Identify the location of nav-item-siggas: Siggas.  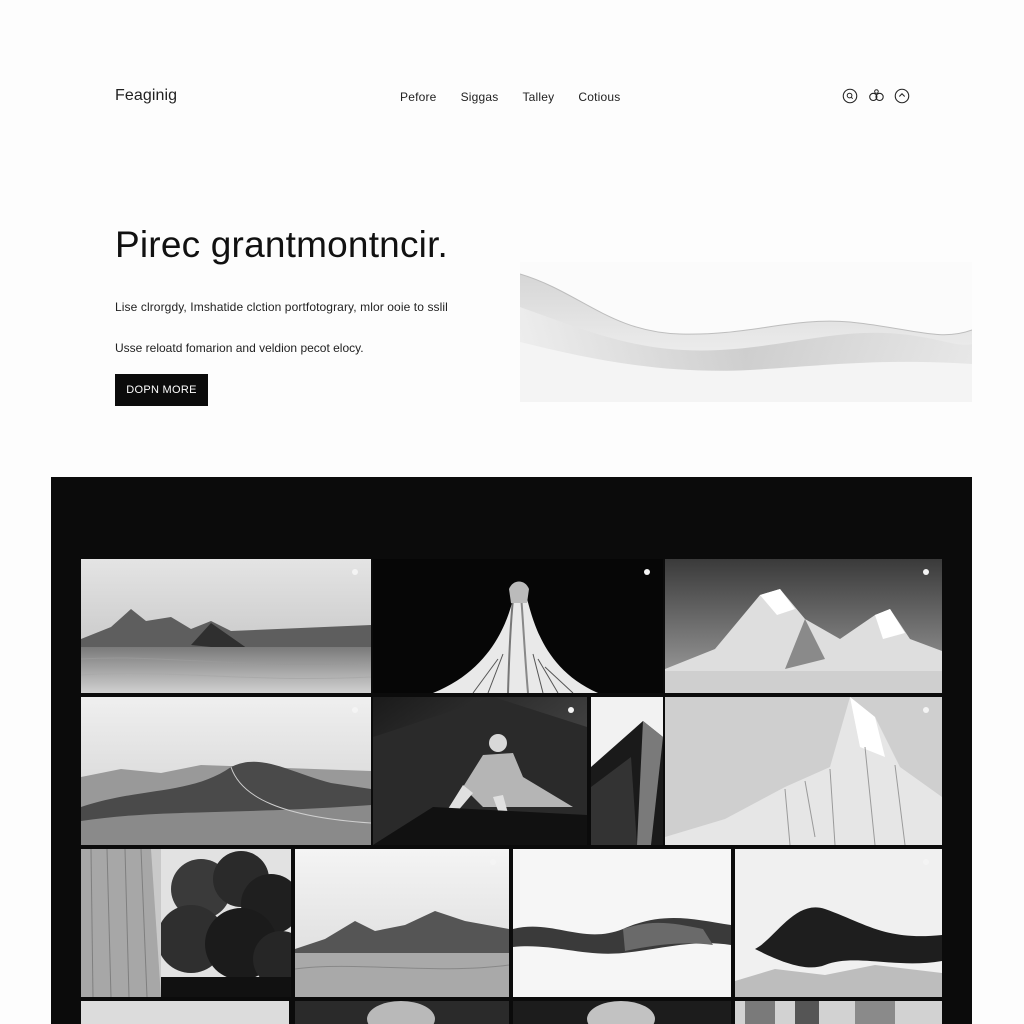
(480, 97).